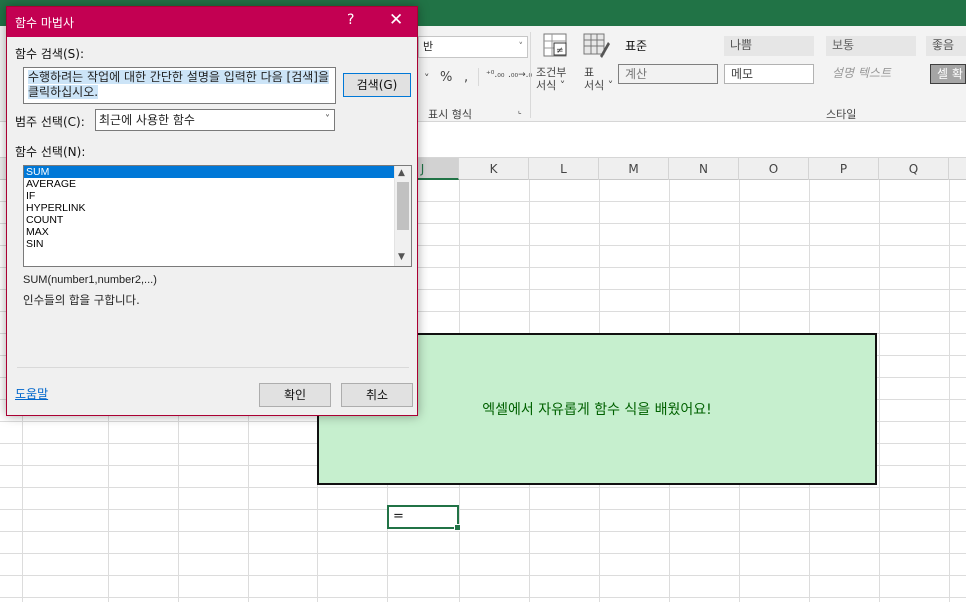 The image size is (966, 602). I want to click on ok-button: 확인, so click(295, 395).